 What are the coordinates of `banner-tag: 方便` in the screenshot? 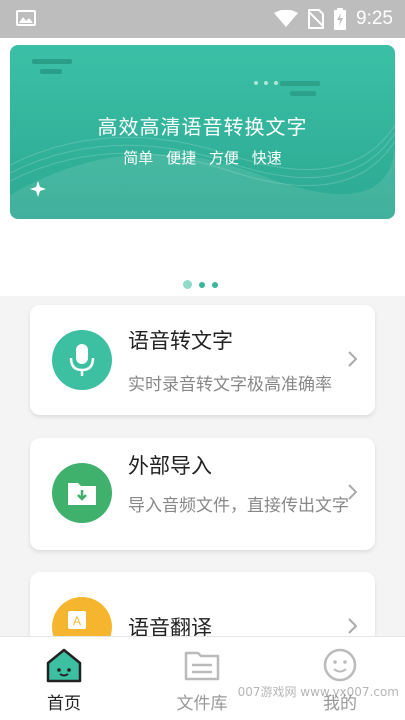 It's located at (223, 158).